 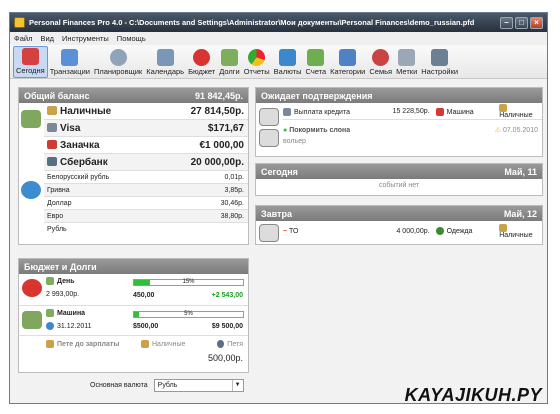 I want to click on app-icon, so click(x=19, y=22).